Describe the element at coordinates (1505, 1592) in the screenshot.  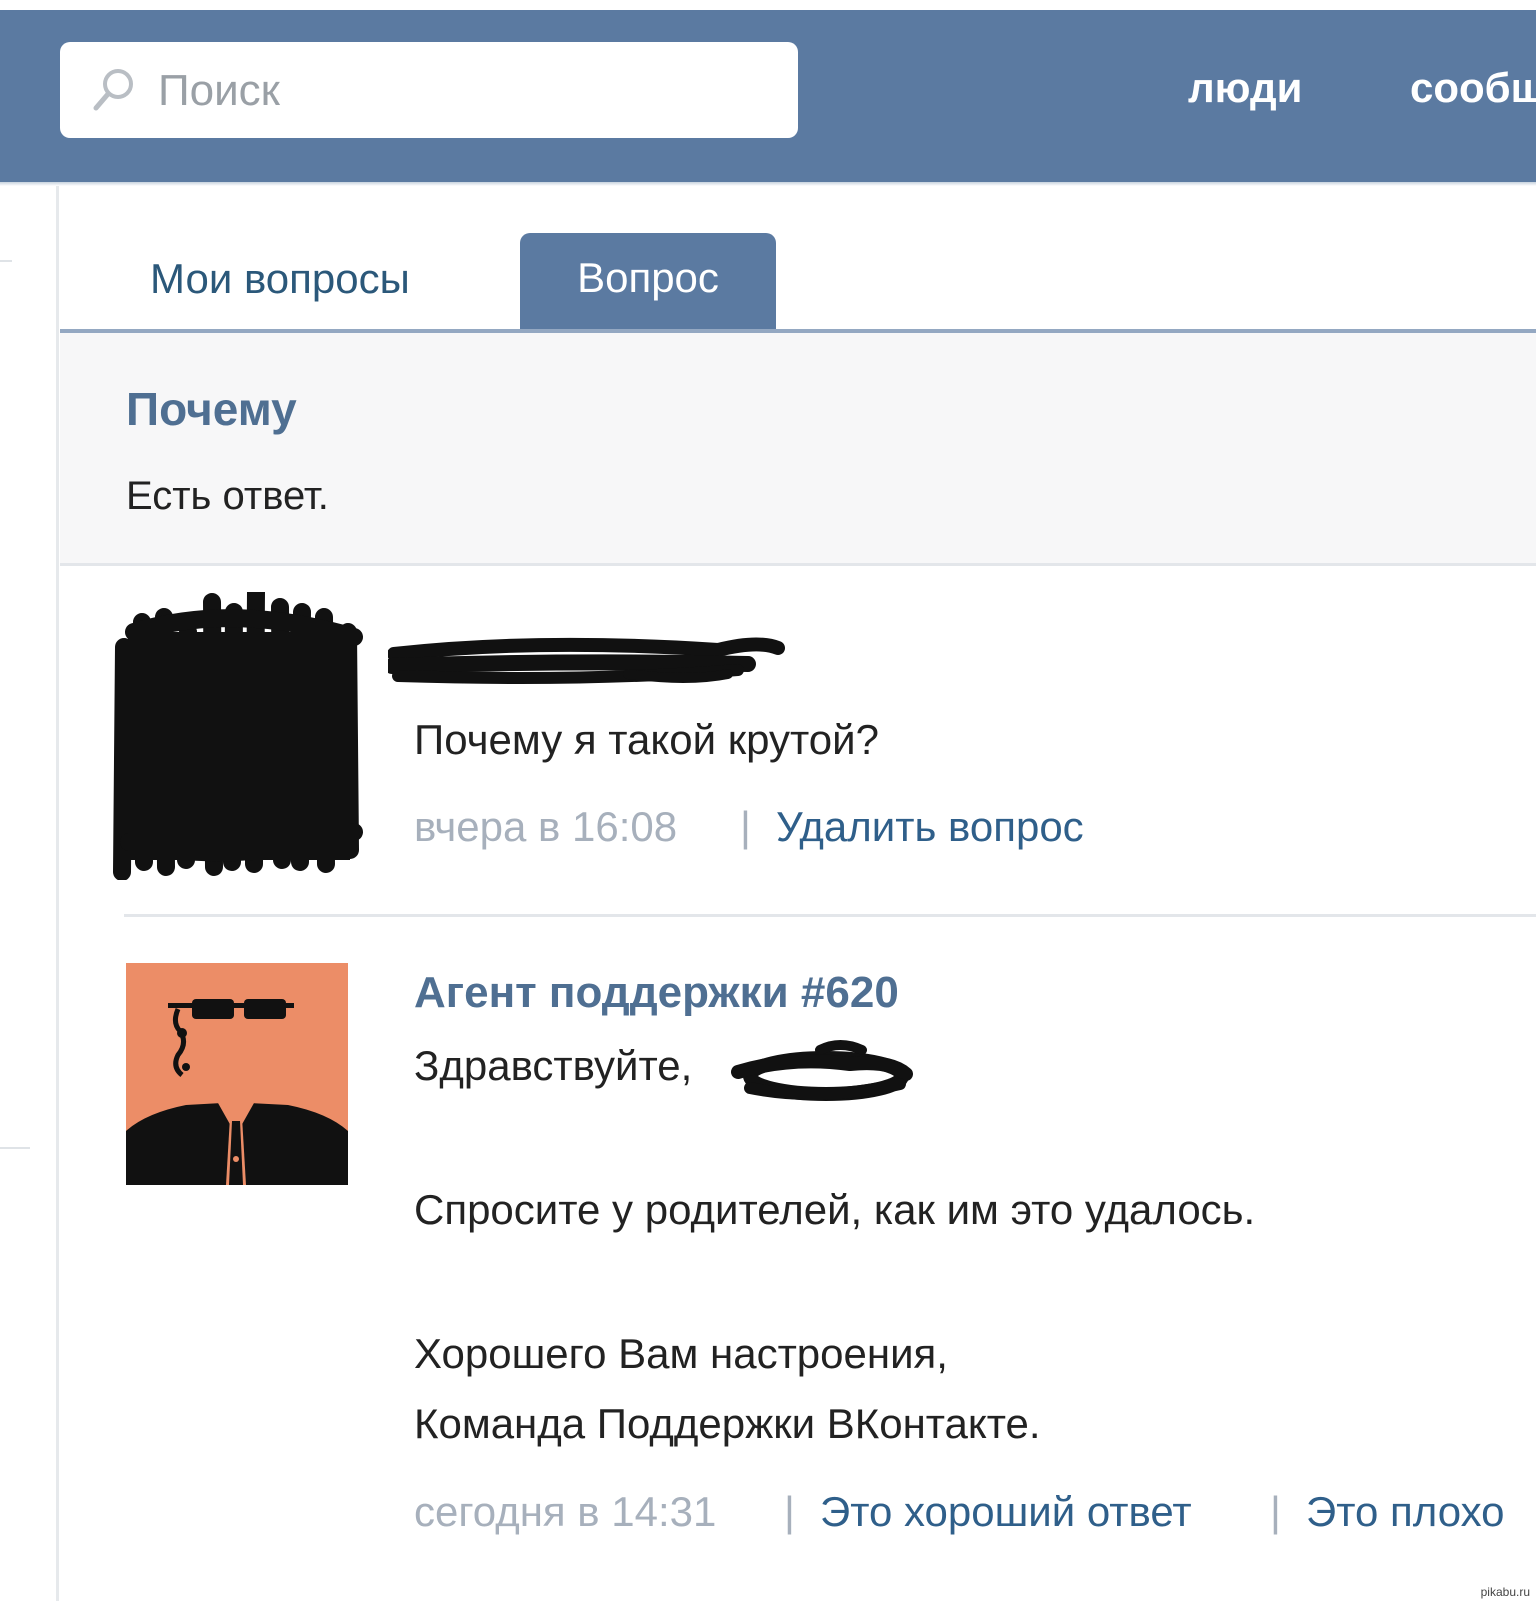
I see `watermark: pikabu.ru` at that location.